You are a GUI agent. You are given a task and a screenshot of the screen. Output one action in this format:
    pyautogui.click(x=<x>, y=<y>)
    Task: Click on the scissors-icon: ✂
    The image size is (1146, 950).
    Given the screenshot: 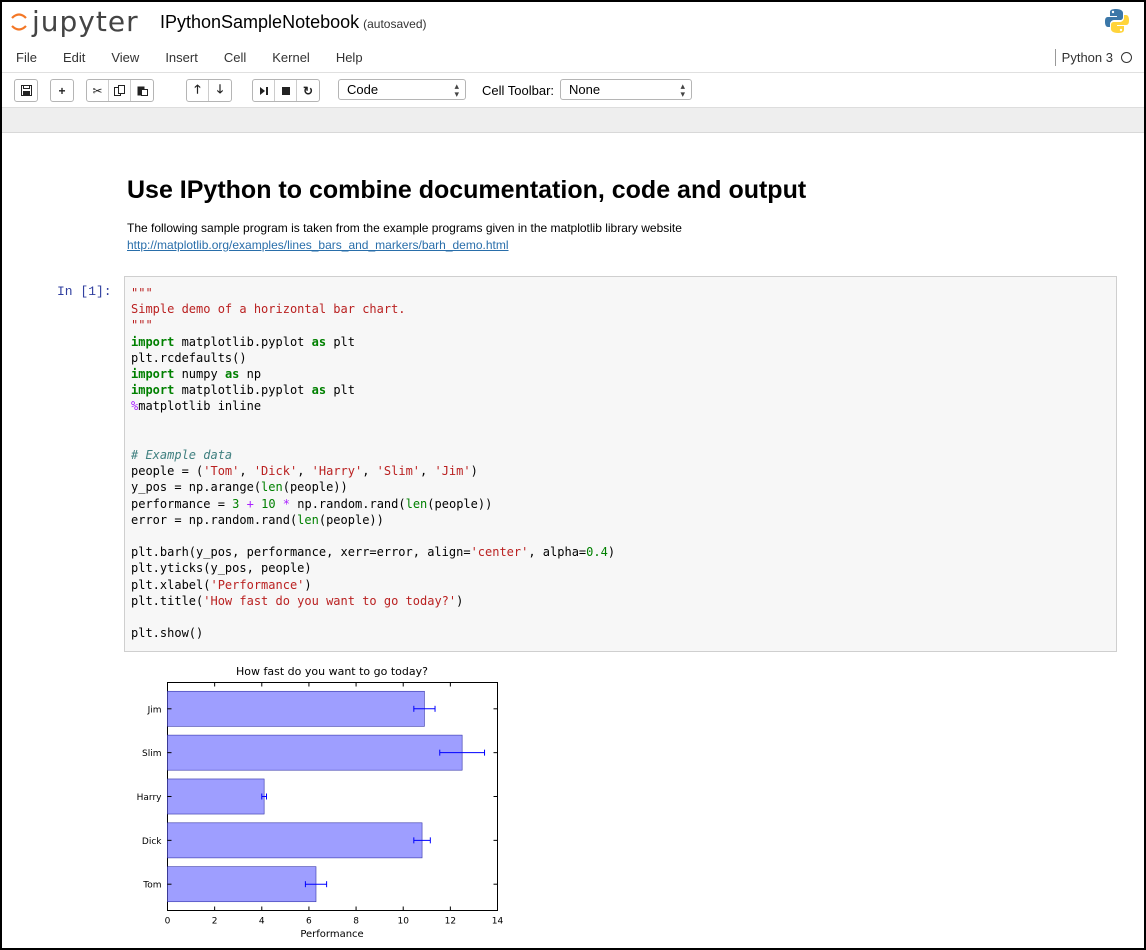 What is the action you would take?
    pyautogui.click(x=97, y=90)
    